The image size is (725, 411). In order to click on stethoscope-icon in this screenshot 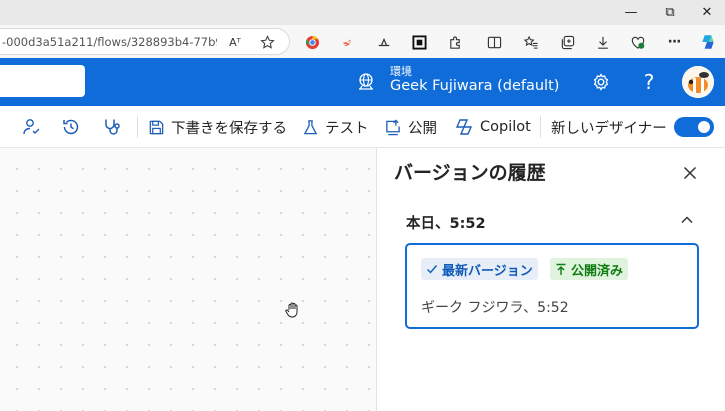, I will do `click(112, 127)`.